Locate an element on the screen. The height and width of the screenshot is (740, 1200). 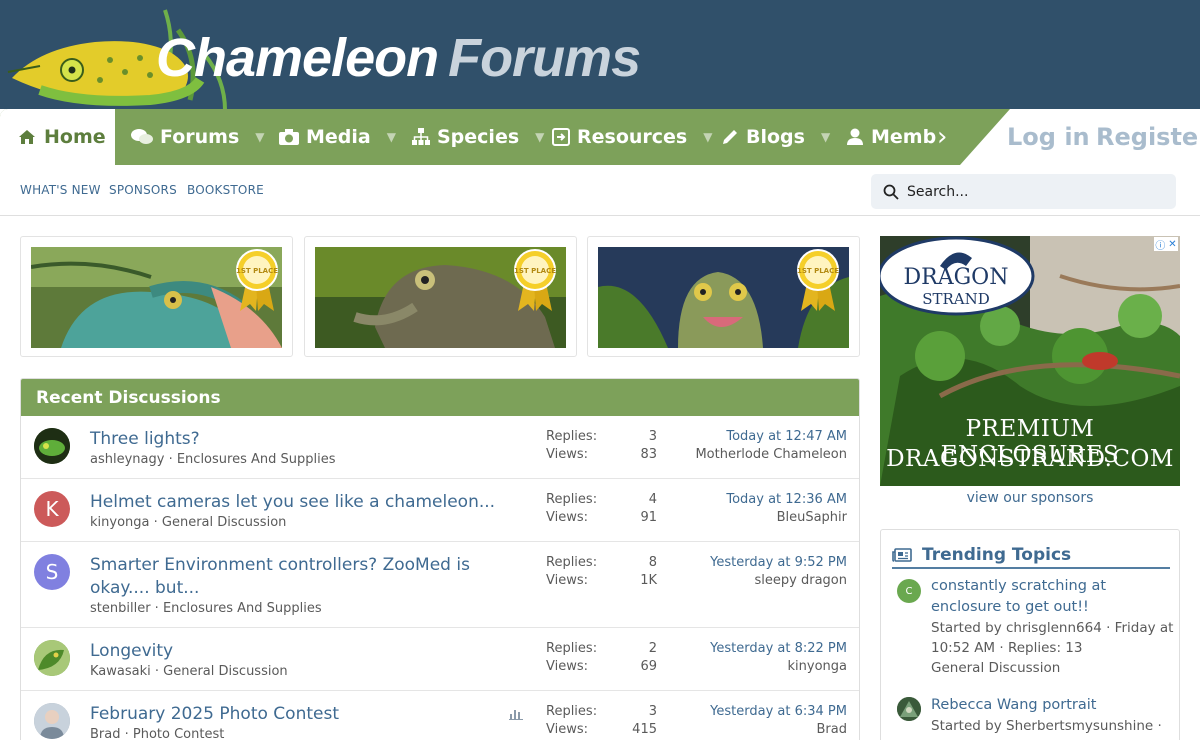
last-post-time: Today at 12:47 AM is located at coordinates (786, 436).